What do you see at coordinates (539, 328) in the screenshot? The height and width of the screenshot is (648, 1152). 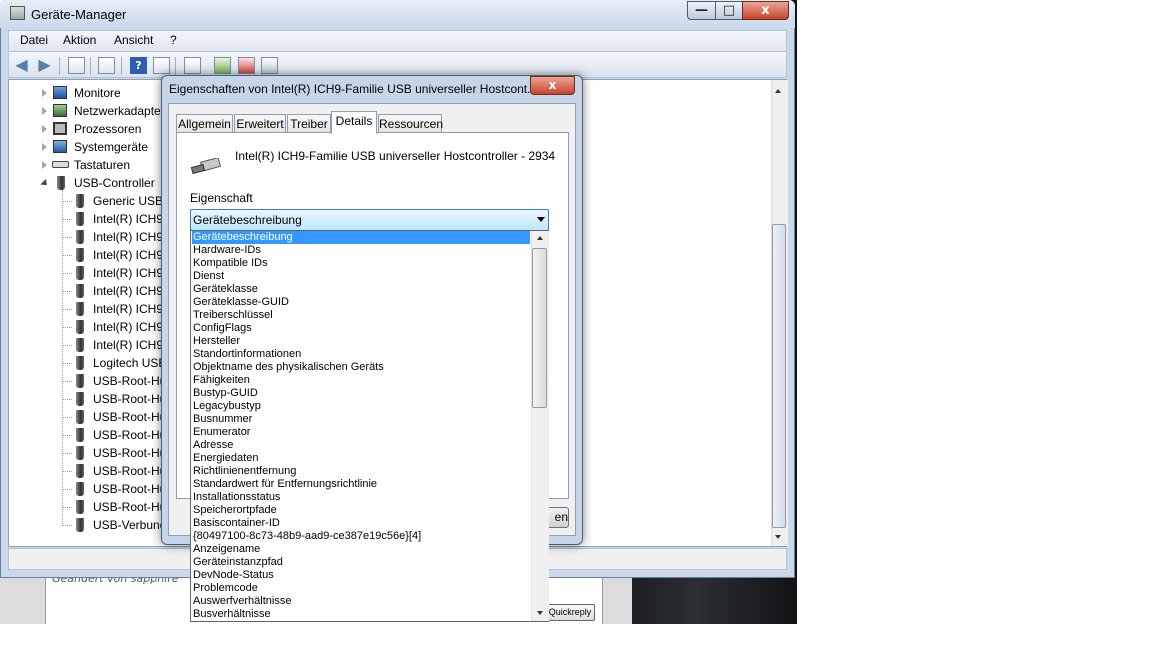 I see `dropdown-scroll-thumb` at bounding box center [539, 328].